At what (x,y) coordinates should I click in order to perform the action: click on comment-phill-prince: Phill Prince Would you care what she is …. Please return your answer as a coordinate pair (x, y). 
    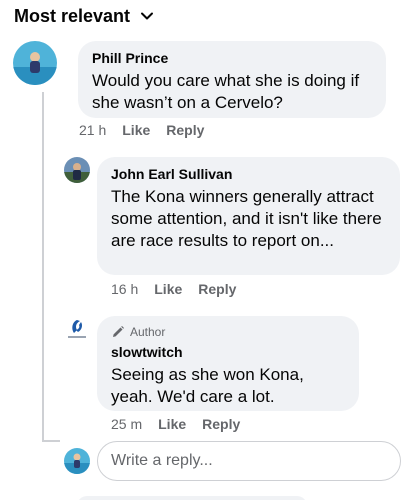
    Looking at the image, I should click on (199, 79).